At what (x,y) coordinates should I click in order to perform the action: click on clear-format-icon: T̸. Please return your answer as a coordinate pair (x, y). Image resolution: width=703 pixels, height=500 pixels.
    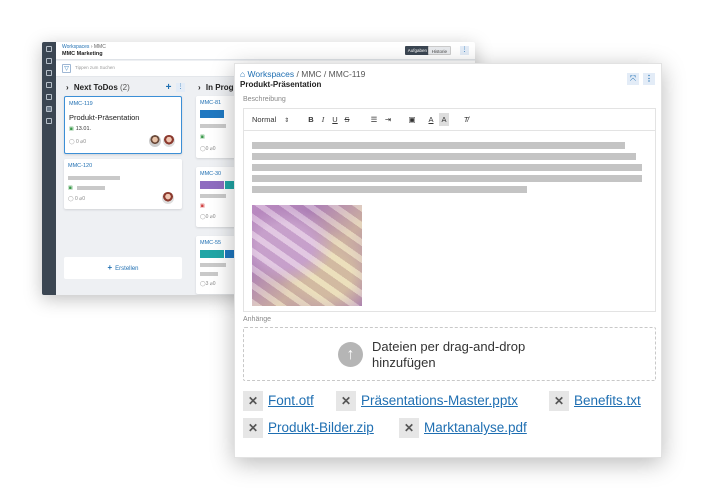
    Looking at the image, I should click on (466, 119).